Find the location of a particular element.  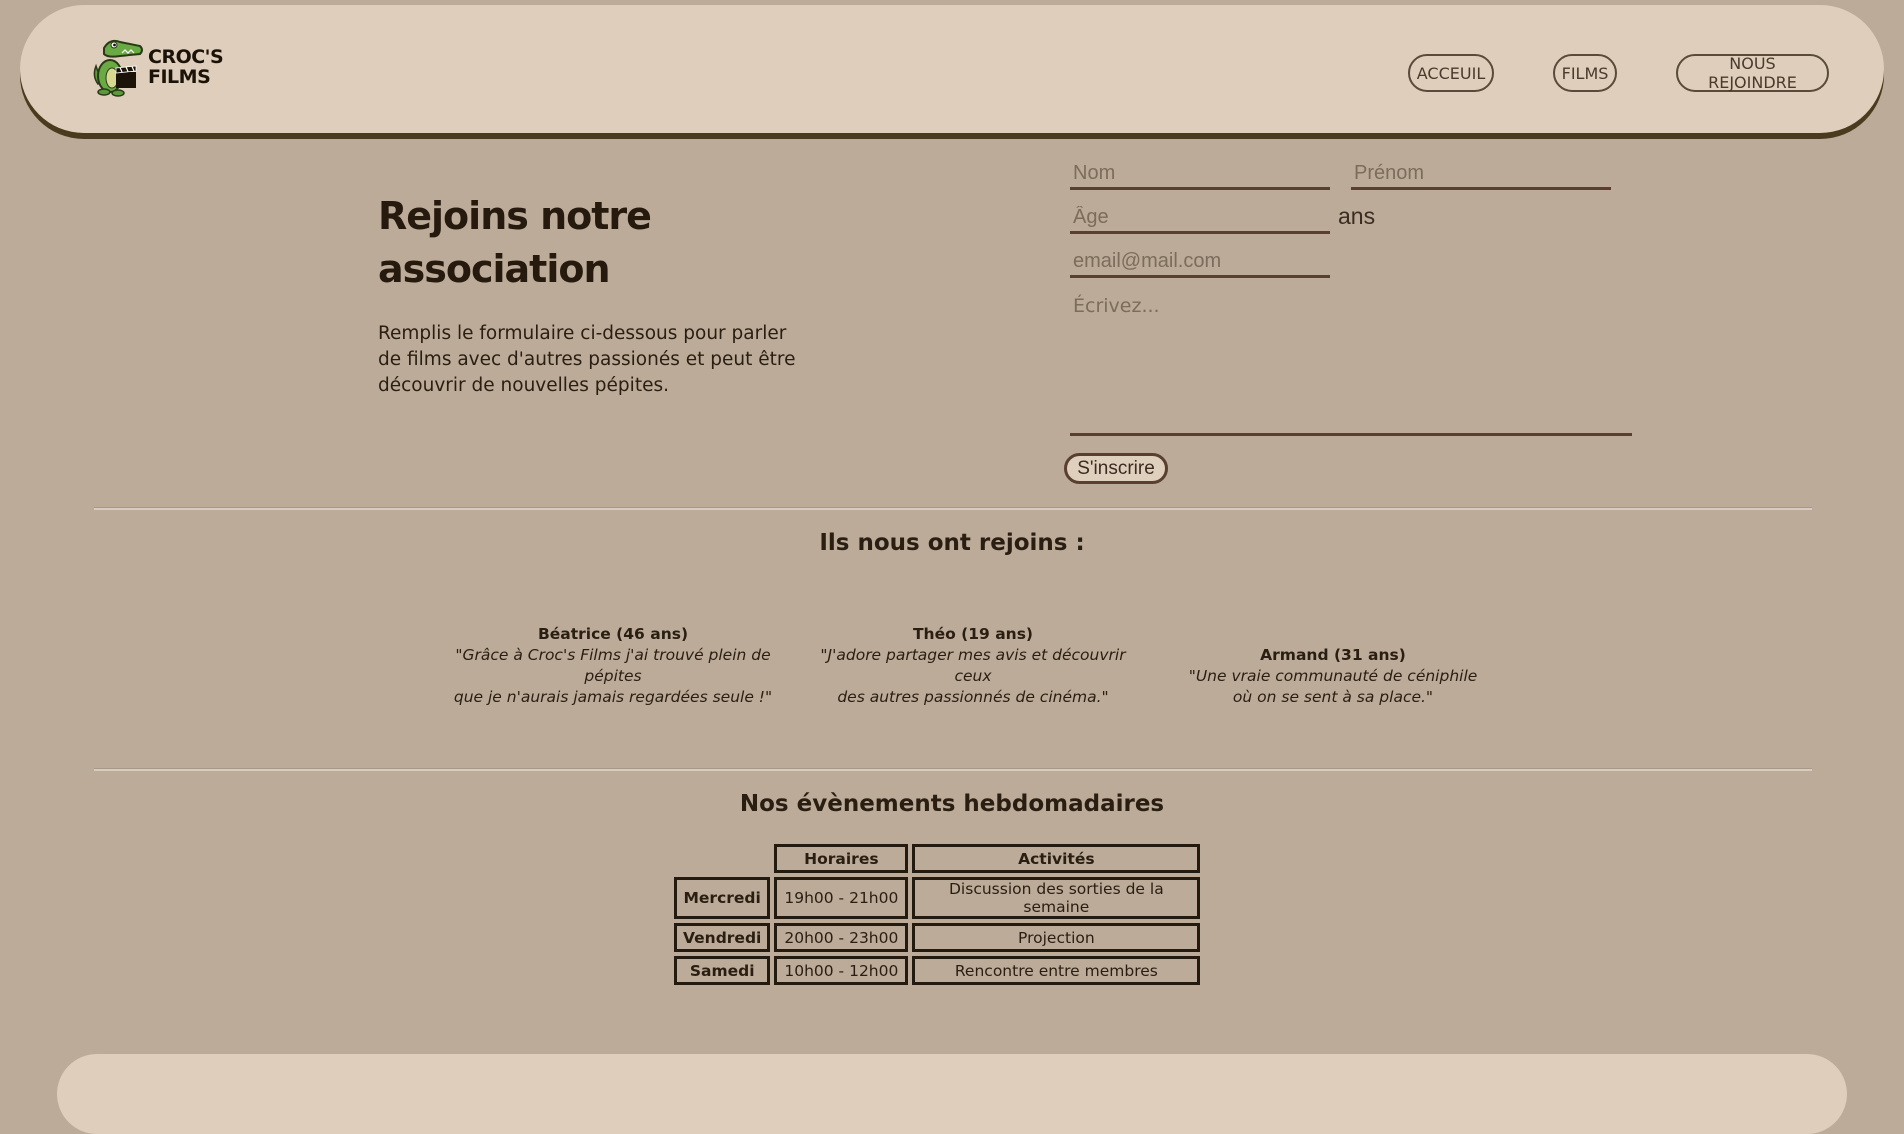

nav-films-button: FILMS is located at coordinates (1585, 73).